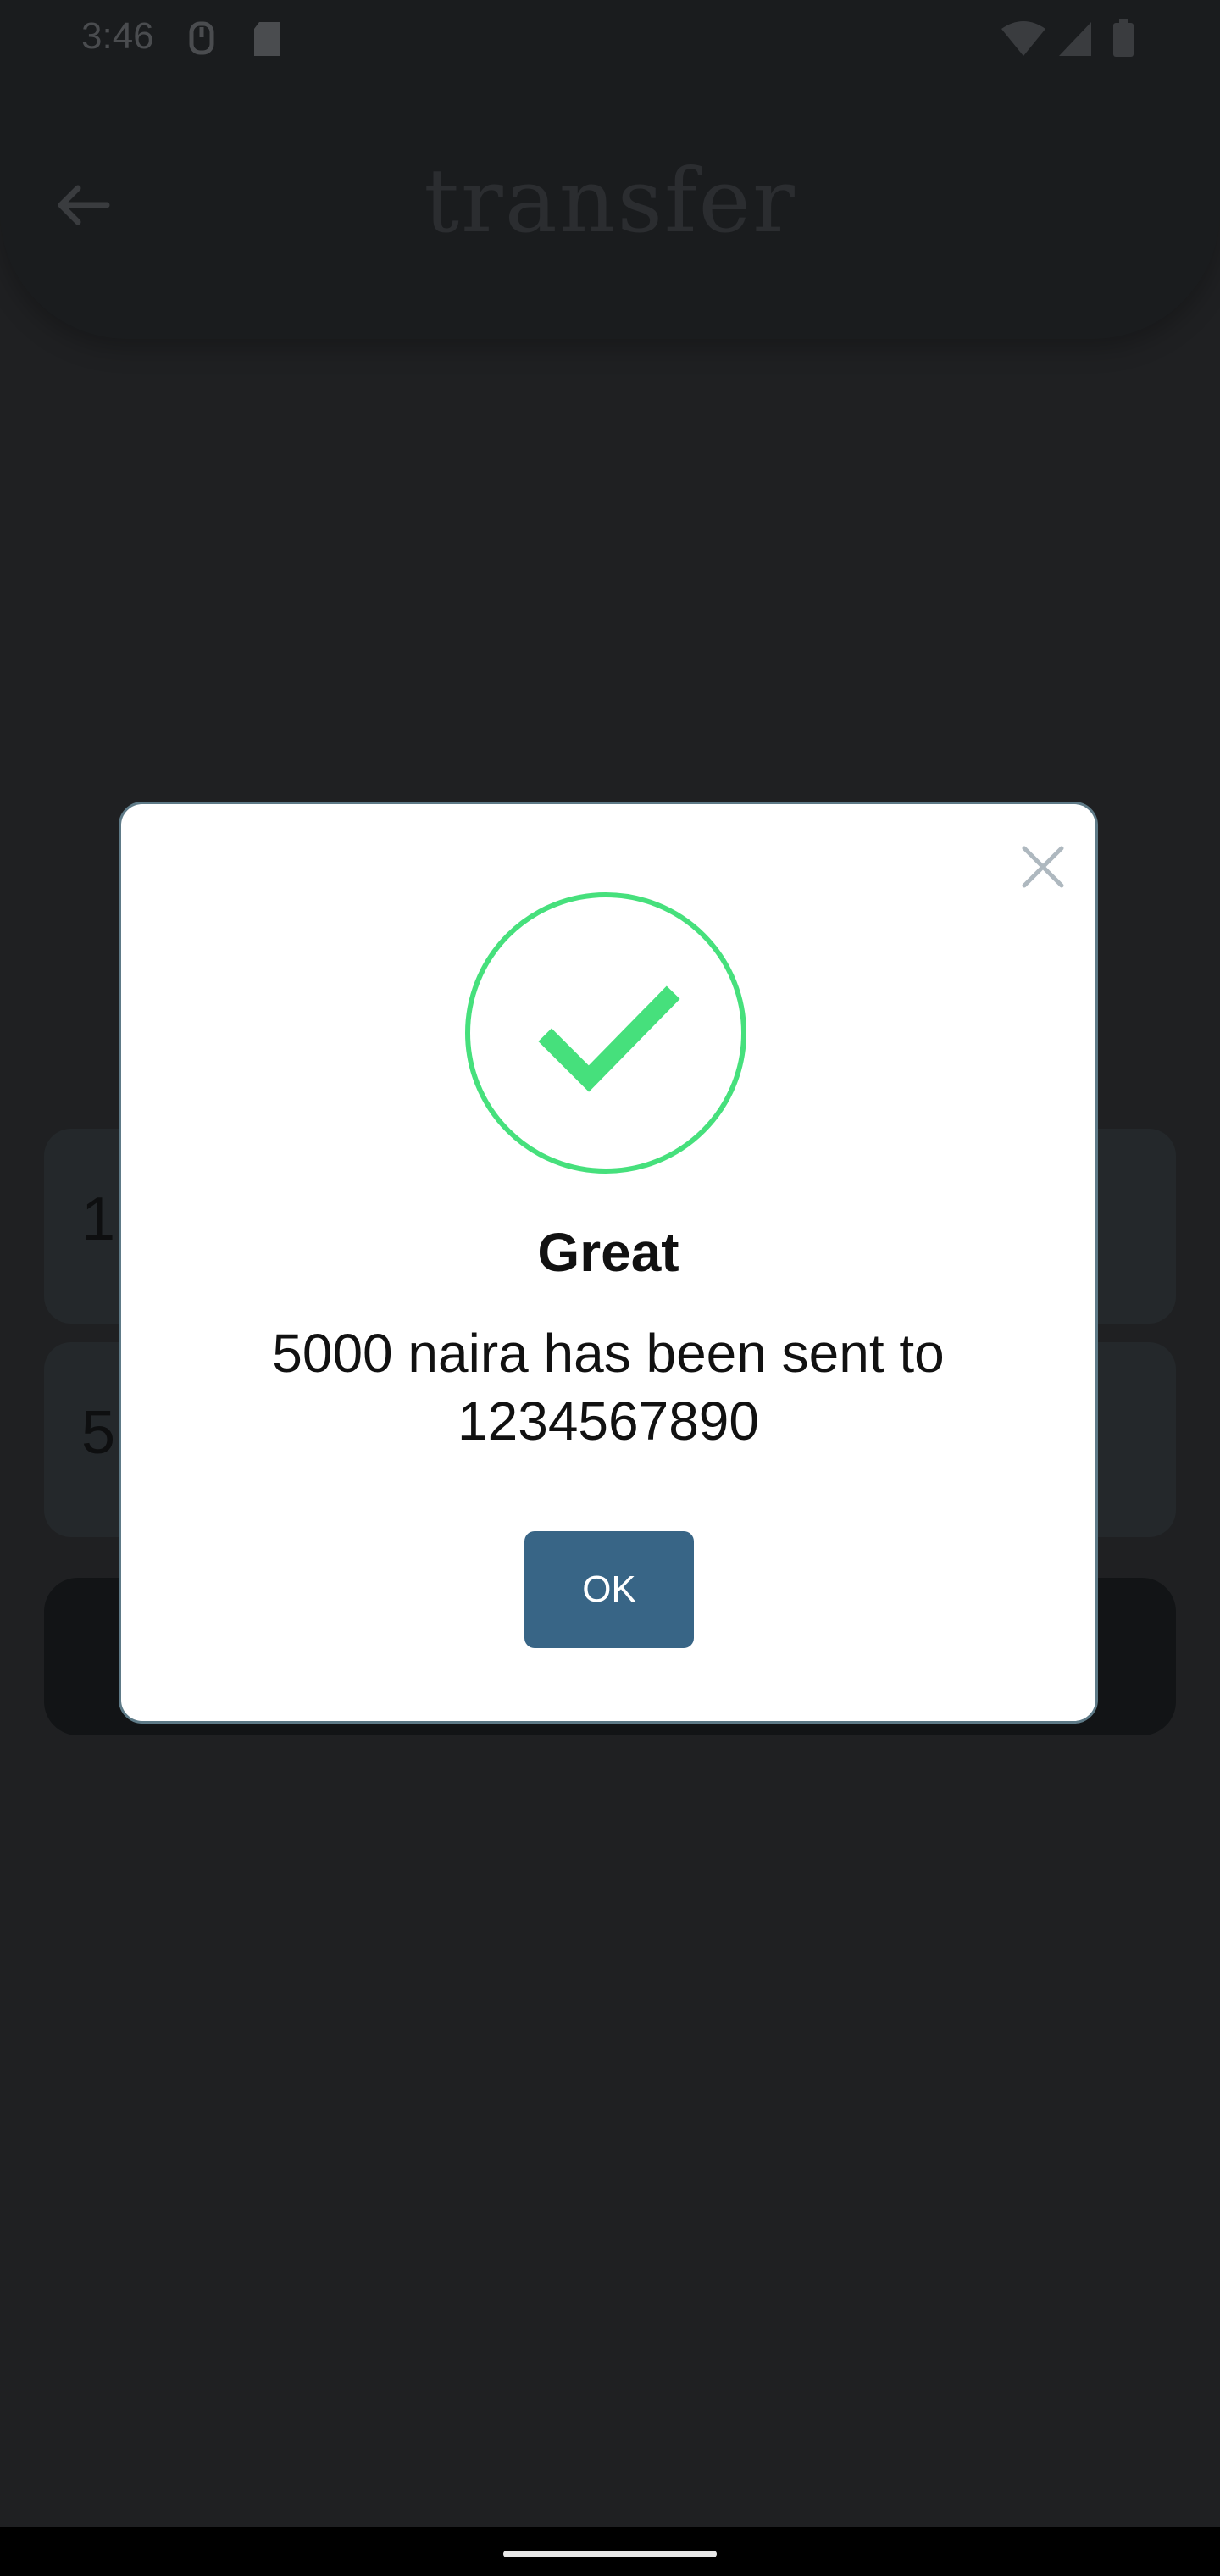  What do you see at coordinates (117, 36) in the screenshot?
I see `status-time: 3:46` at bounding box center [117, 36].